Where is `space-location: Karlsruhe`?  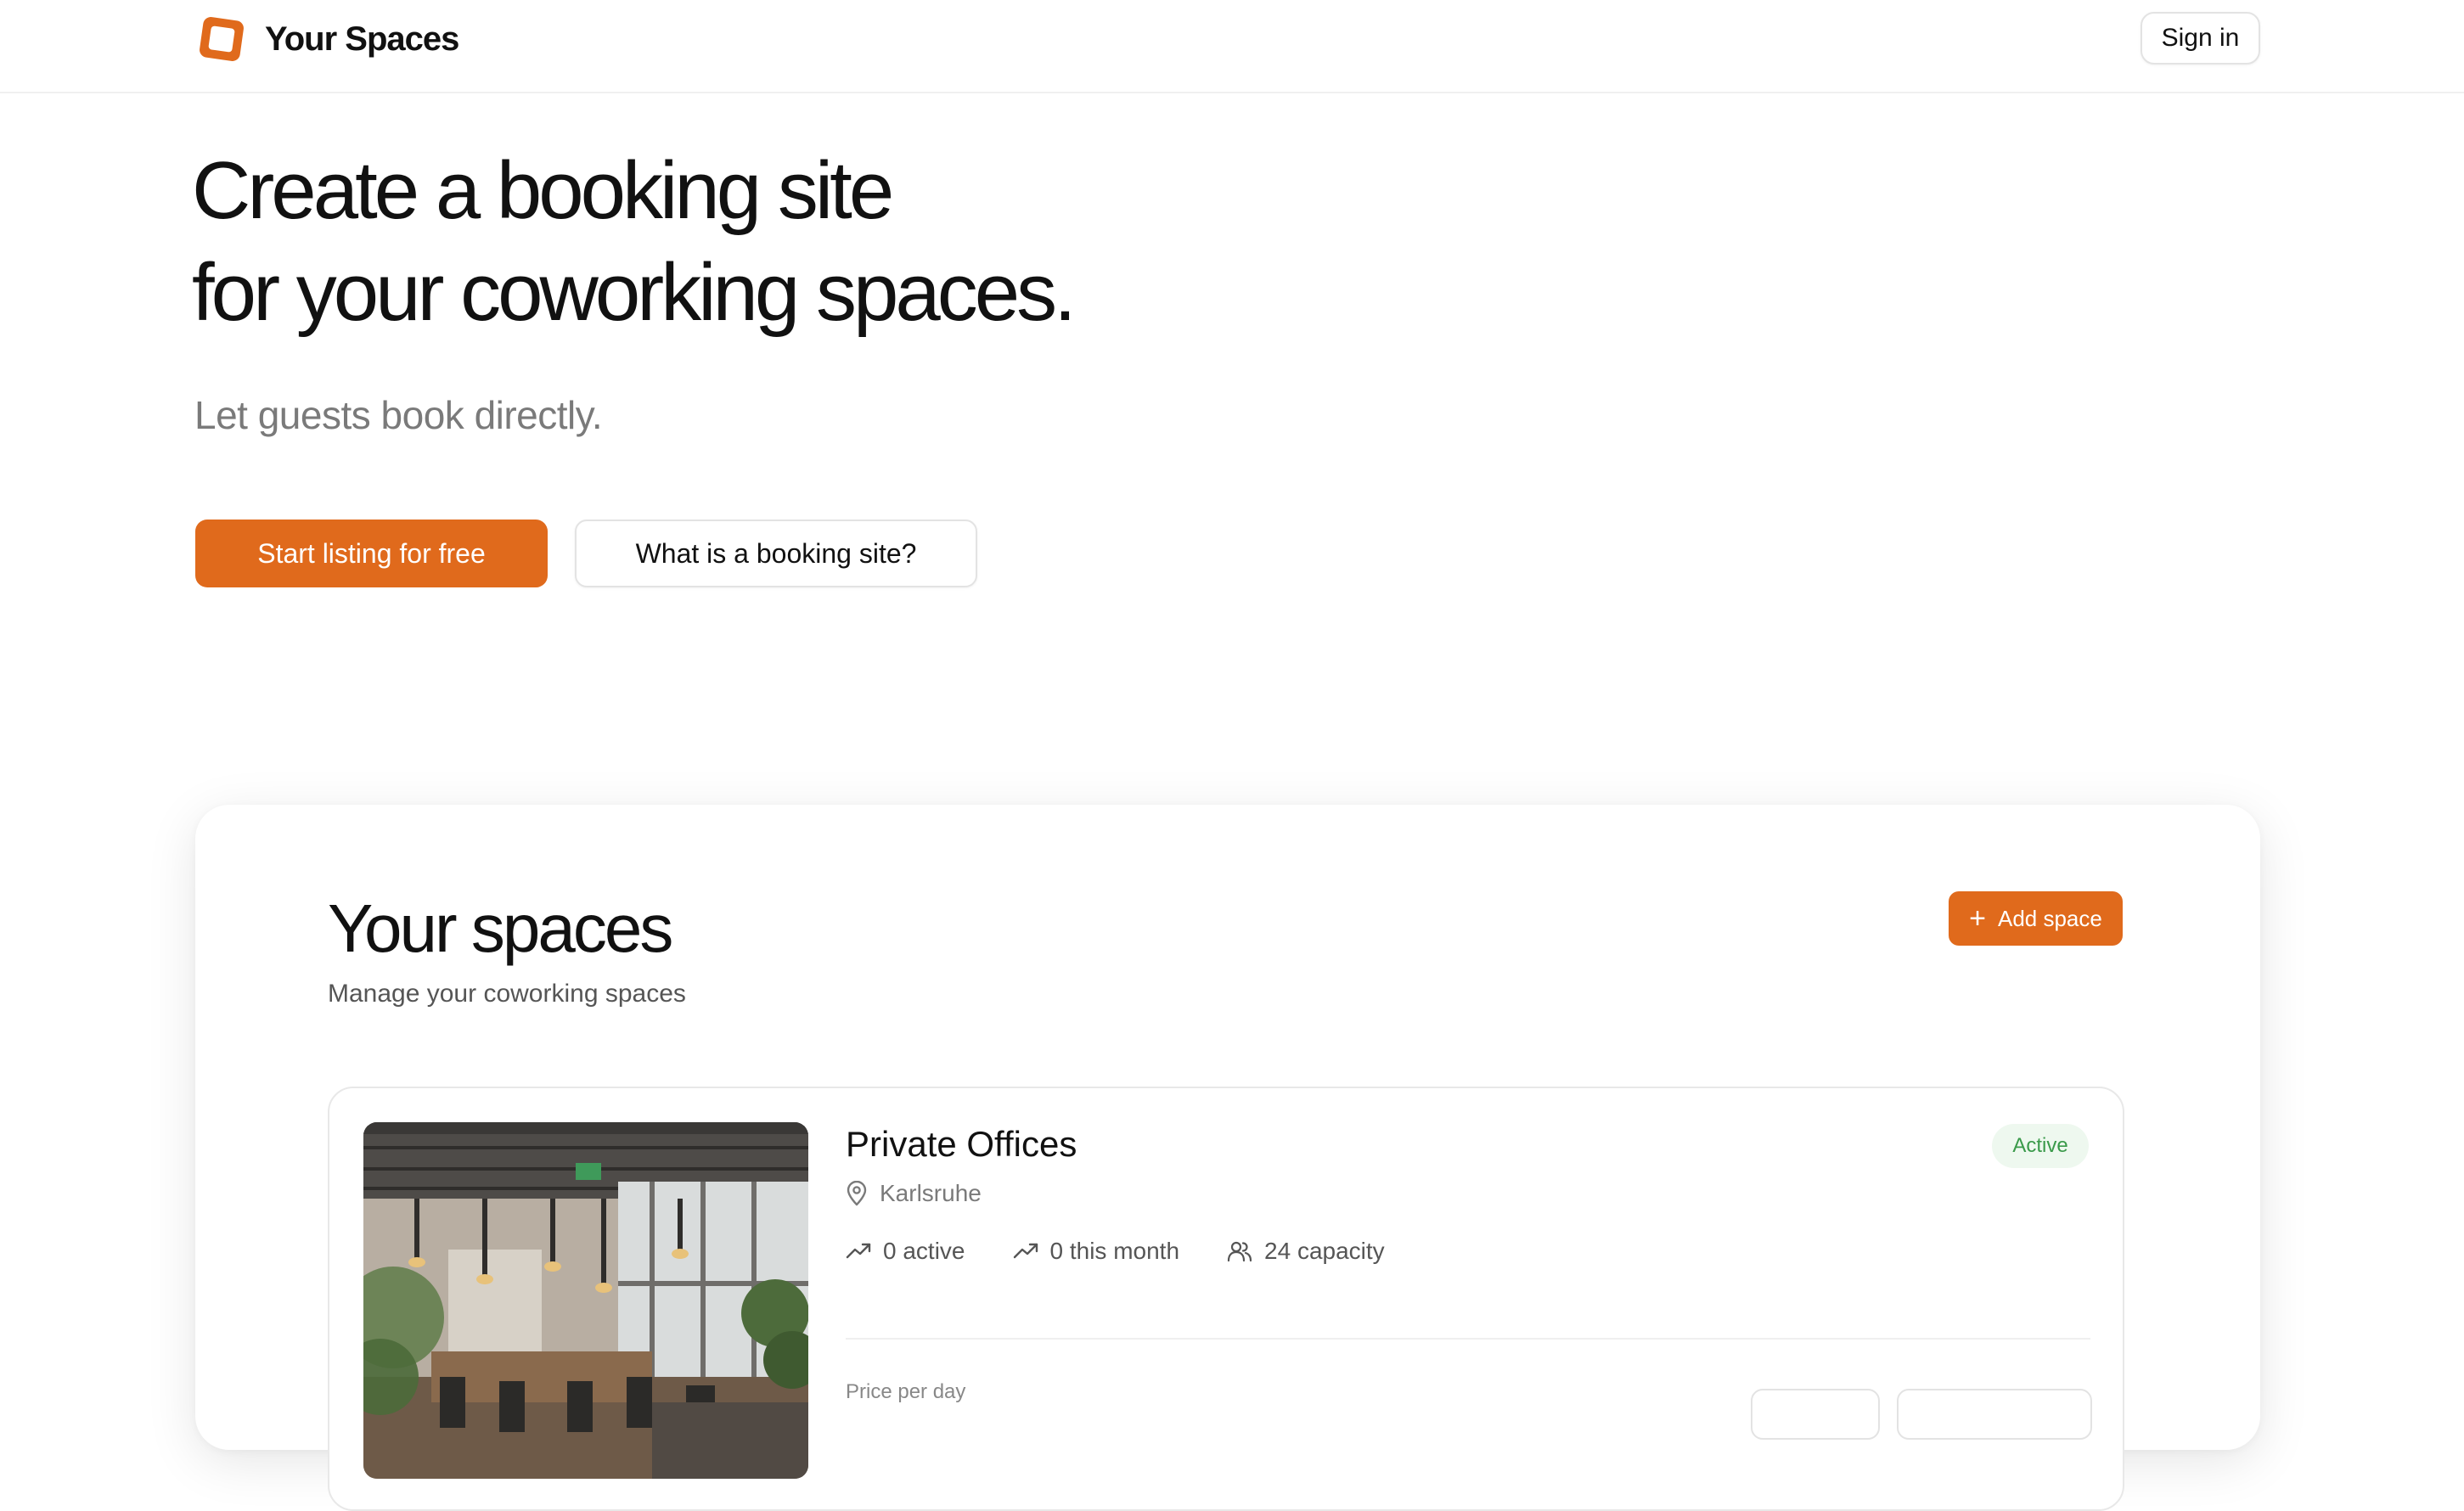 space-location: Karlsruhe is located at coordinates (914, 1193).